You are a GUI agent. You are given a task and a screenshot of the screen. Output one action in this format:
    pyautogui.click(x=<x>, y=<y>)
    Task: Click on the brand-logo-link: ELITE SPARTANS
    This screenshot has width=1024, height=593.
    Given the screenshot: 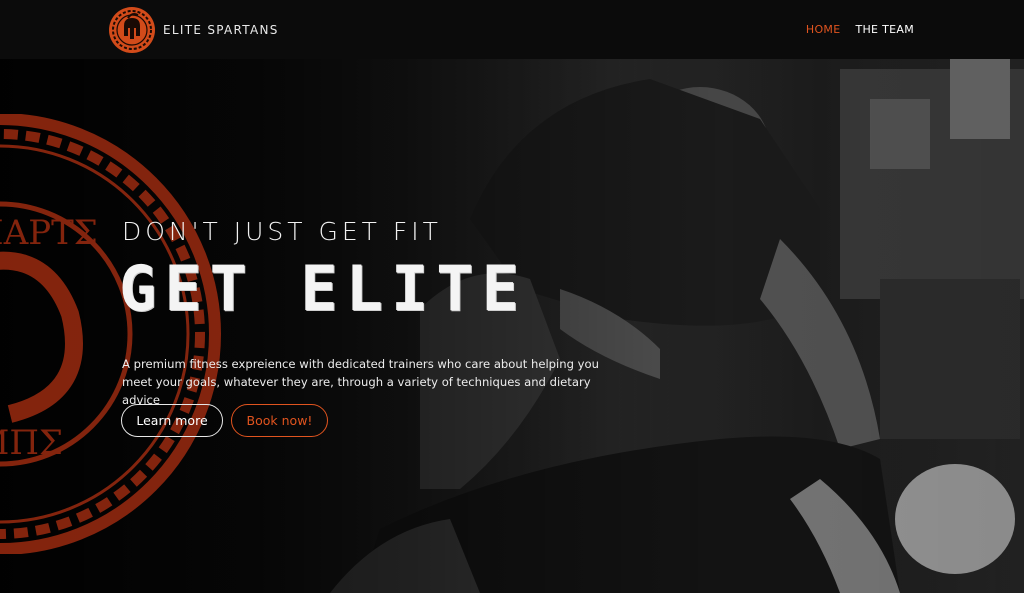 What is the action you would take?
    pyautogui.click(x=193, y=30)
    